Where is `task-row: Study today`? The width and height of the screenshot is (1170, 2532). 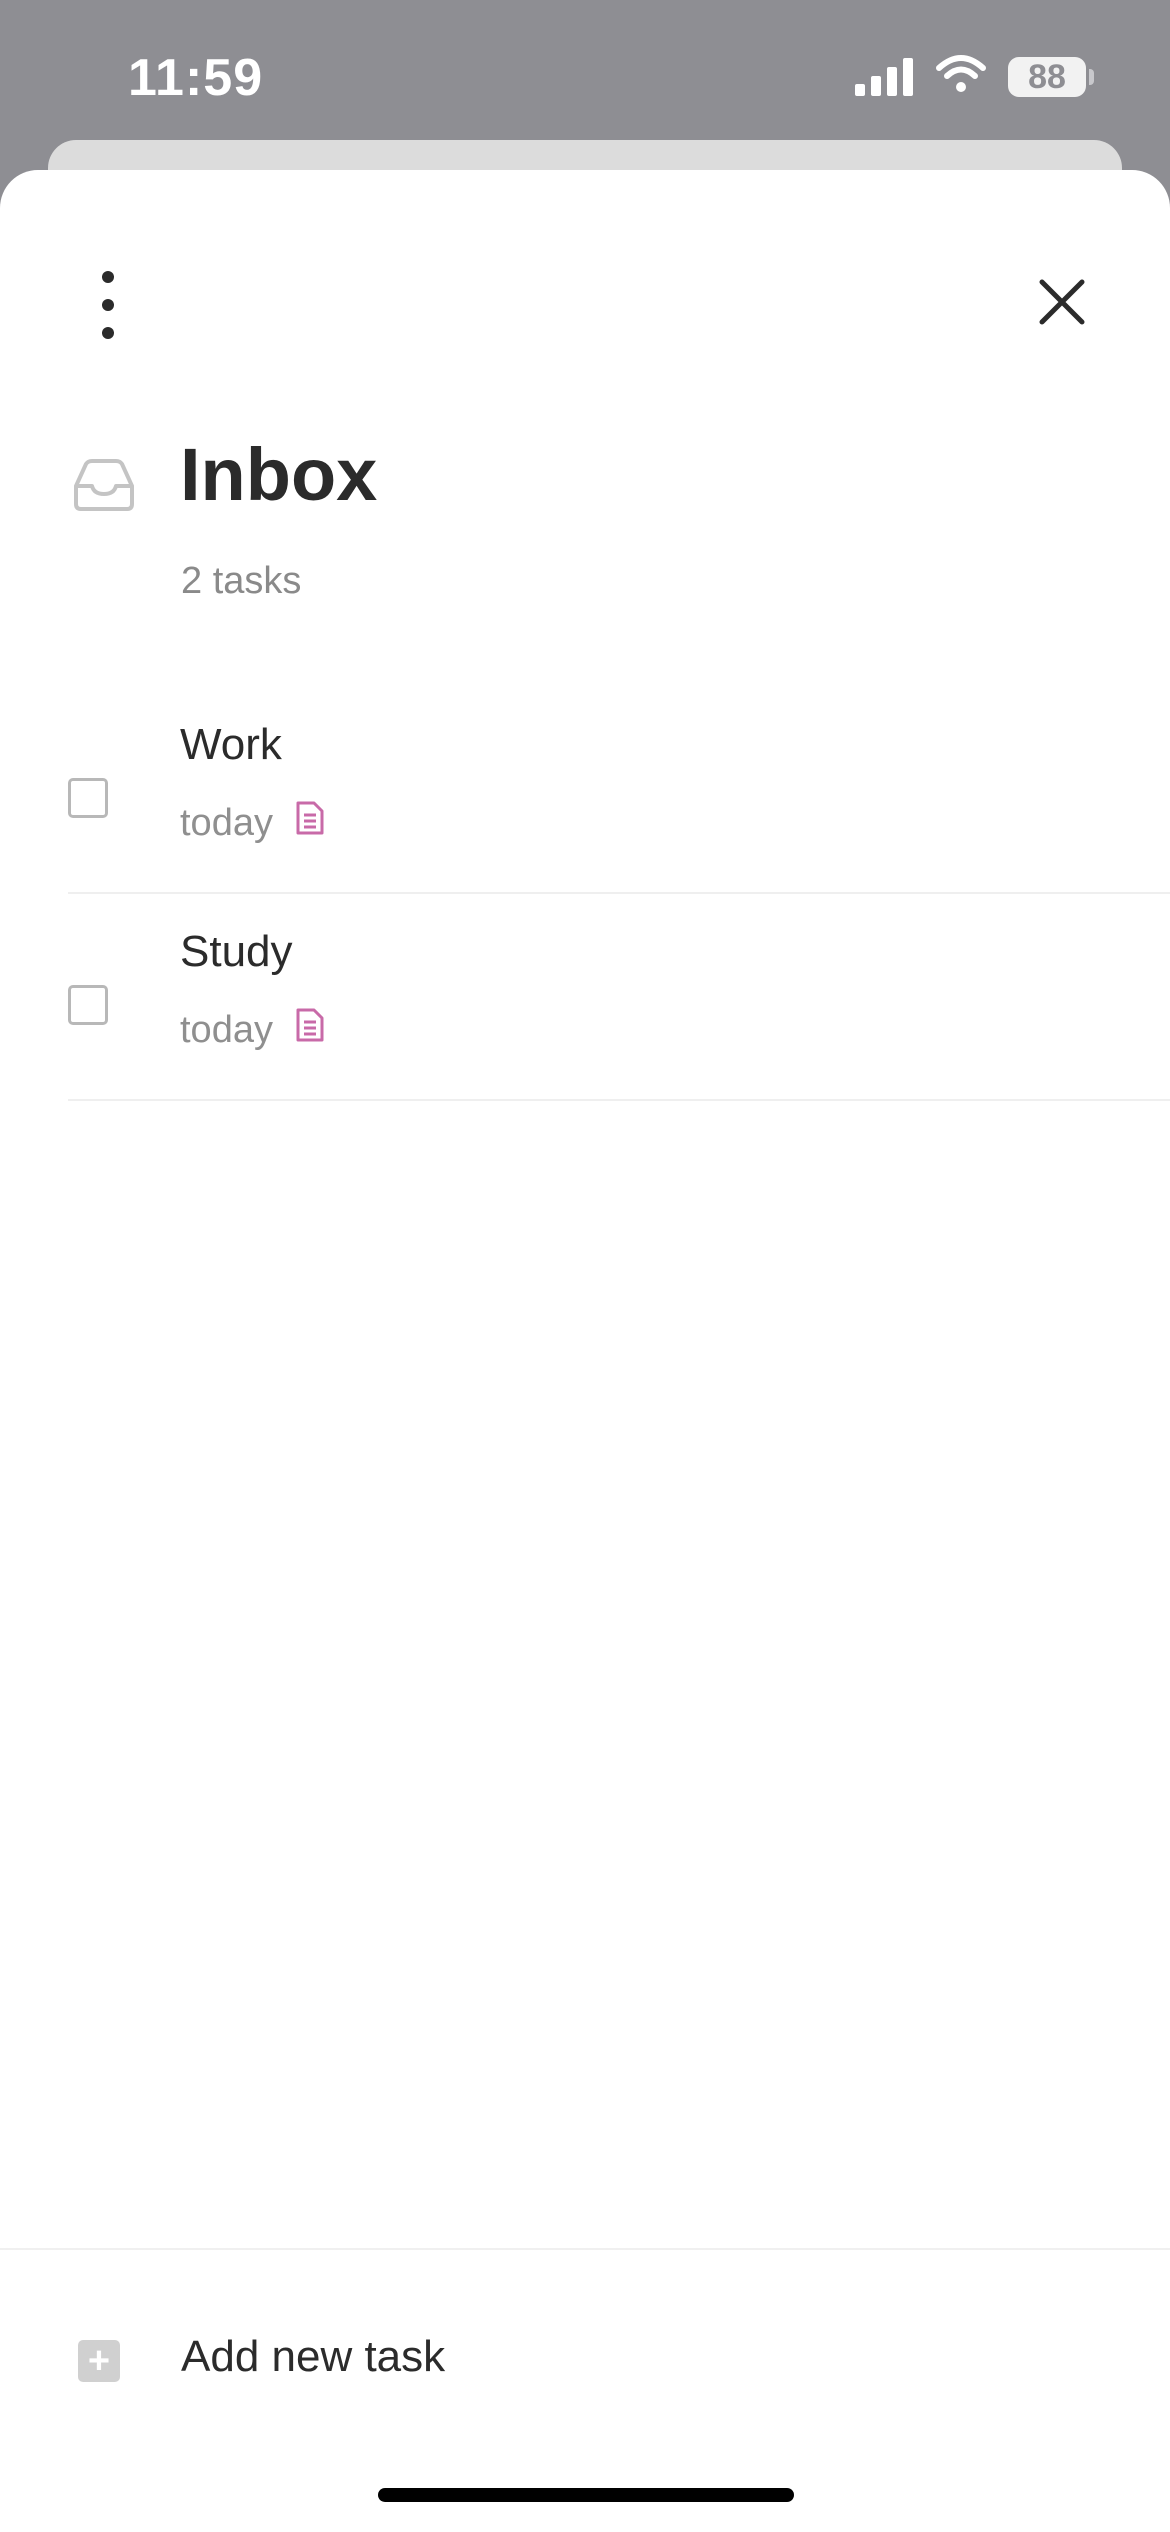
task-row: Study today is located at coordinates (619, 998).